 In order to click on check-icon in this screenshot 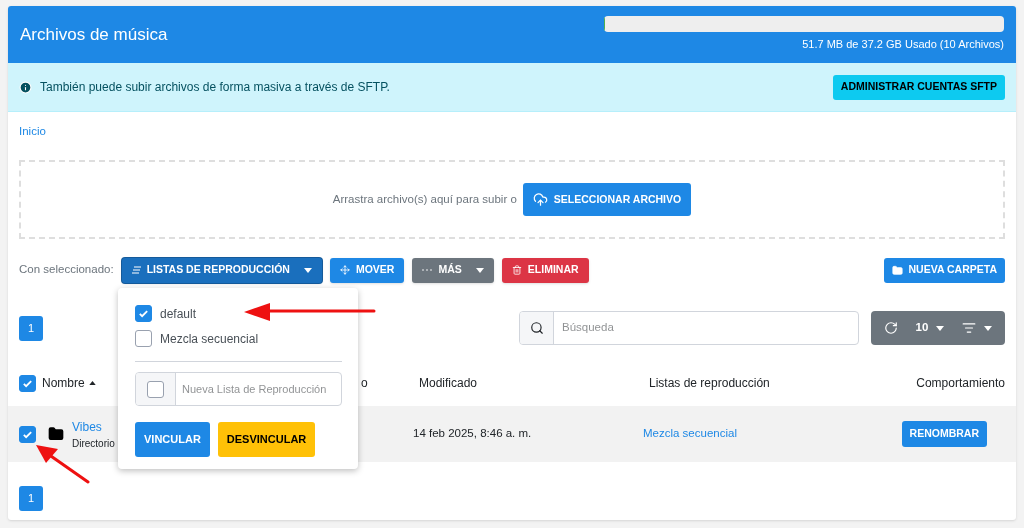, I will do `click(143, 313)`.